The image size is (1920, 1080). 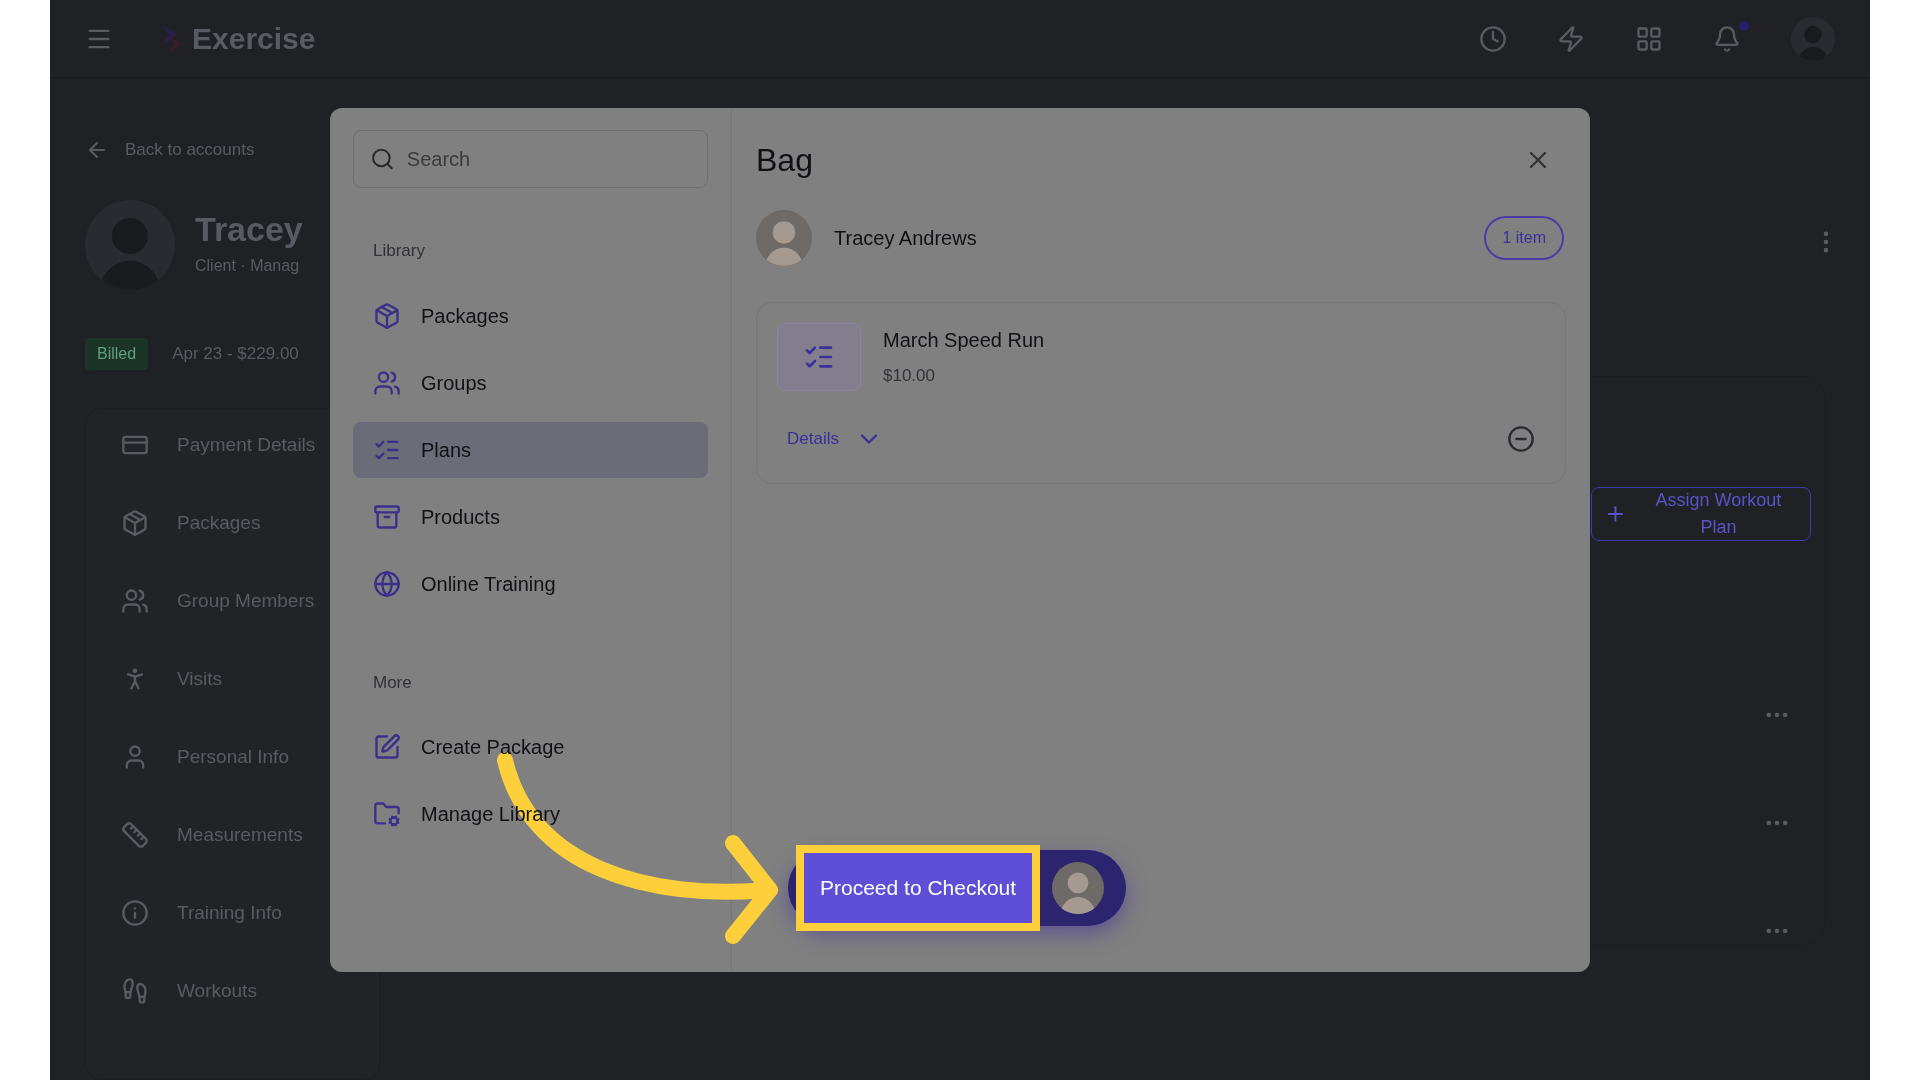 What do you see at coordinates (240, 835) in the screenshot?
I see `nav-item: Measurements` at bounding box center [240, 835].